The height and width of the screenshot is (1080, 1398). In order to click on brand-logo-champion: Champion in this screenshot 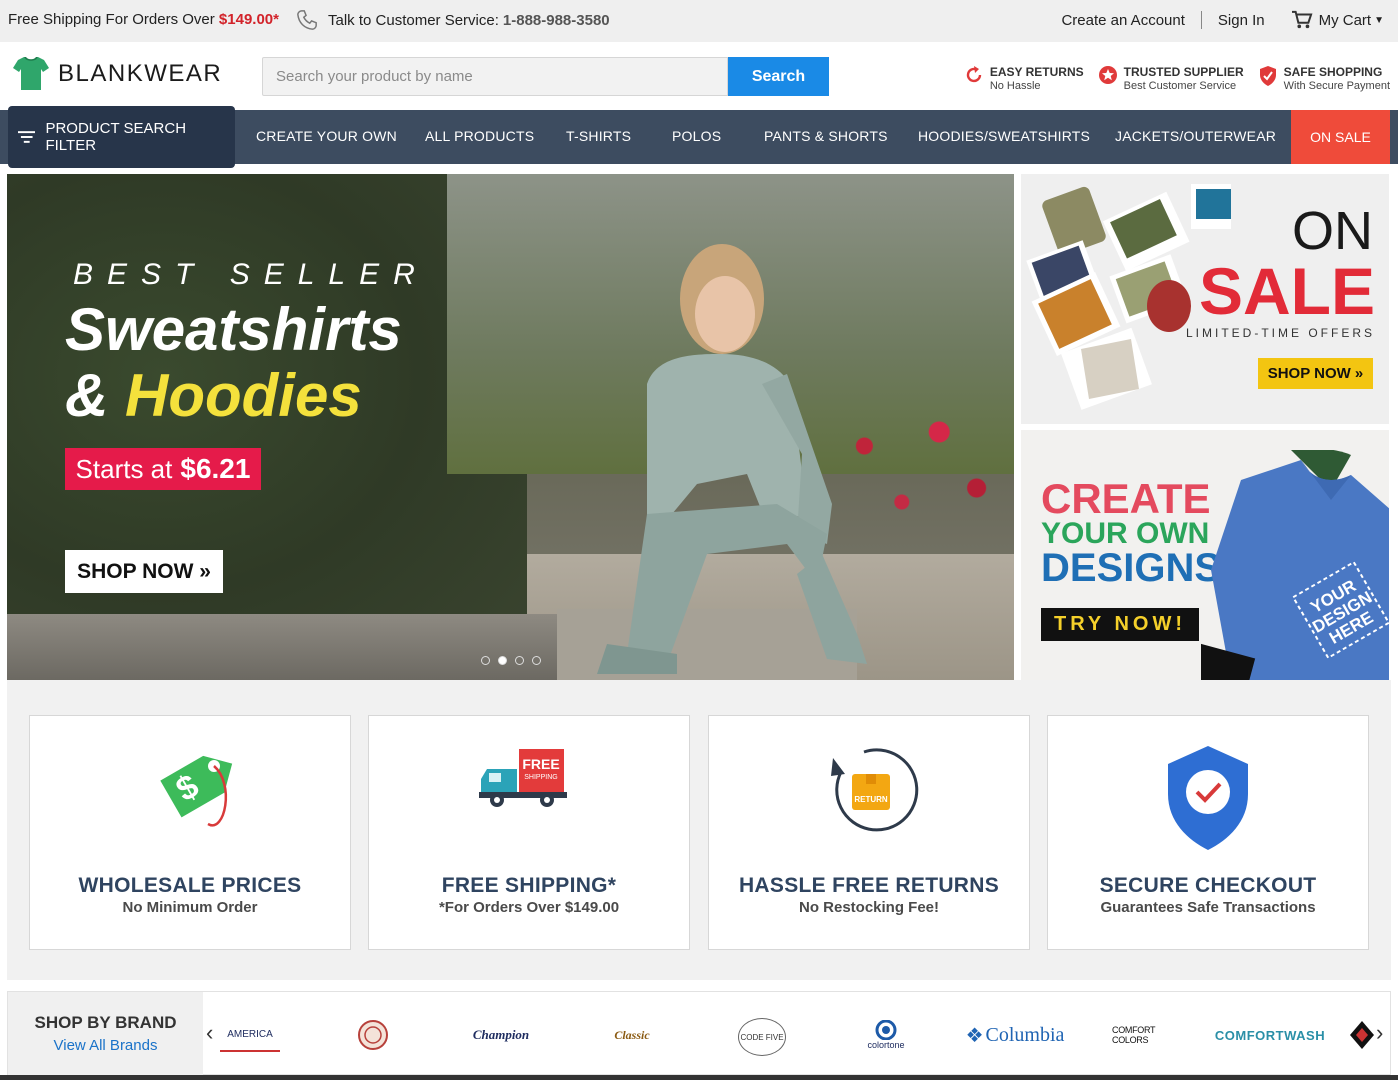, I will do `click(501, 1035)`.